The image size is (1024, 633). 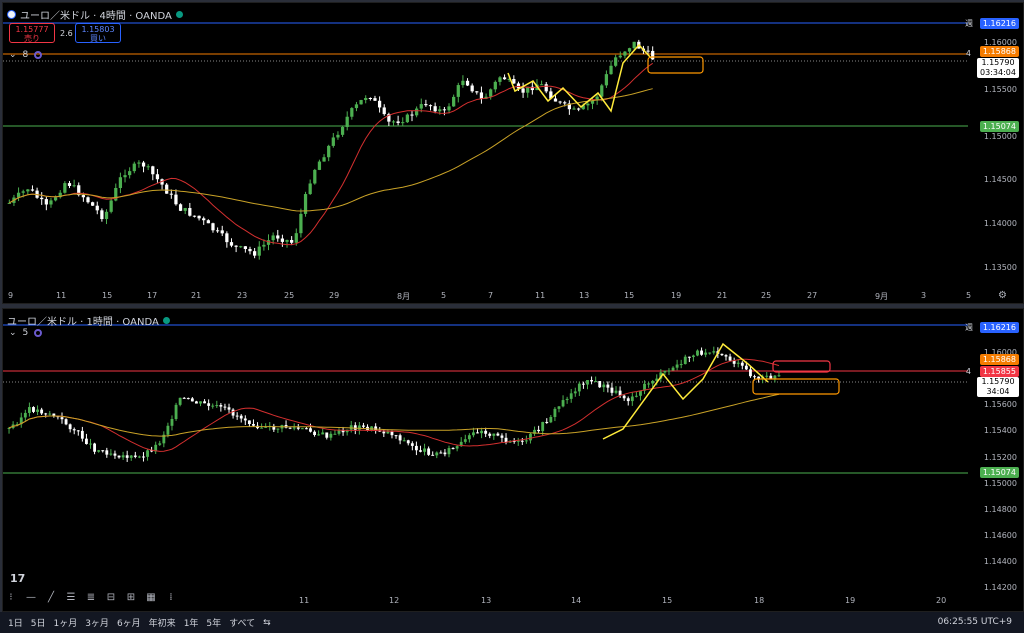 I want to click on timeframe-ytd: 年初来, so click(x=162, y=622).